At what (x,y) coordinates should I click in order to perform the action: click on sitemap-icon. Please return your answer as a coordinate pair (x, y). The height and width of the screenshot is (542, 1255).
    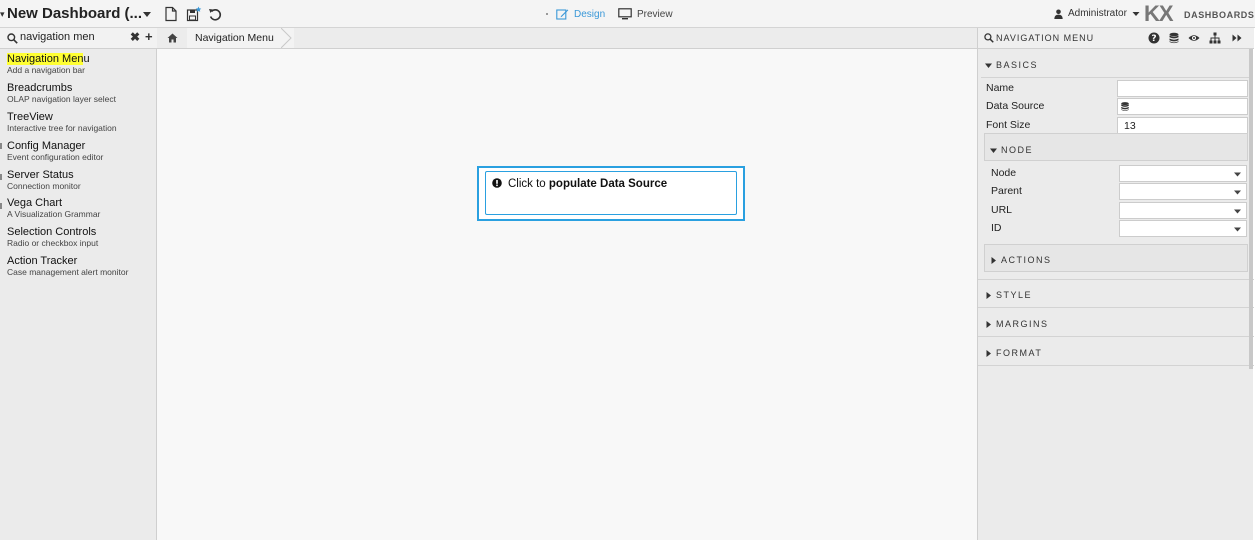
    Looking at the image, I should click on (1215, 38).